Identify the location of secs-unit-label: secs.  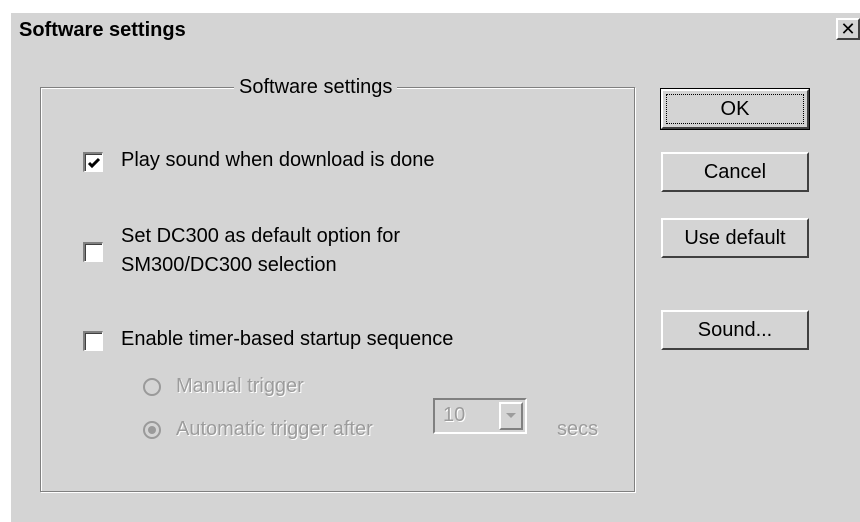
(578, 429).